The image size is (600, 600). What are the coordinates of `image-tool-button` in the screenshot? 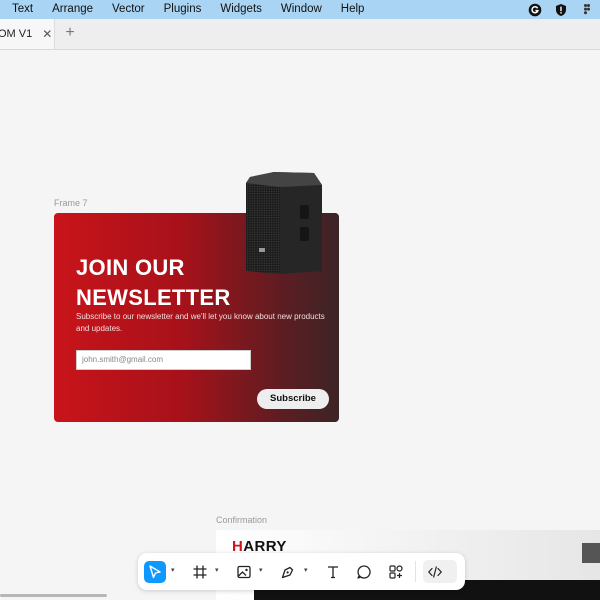 It's located at (244, 572).